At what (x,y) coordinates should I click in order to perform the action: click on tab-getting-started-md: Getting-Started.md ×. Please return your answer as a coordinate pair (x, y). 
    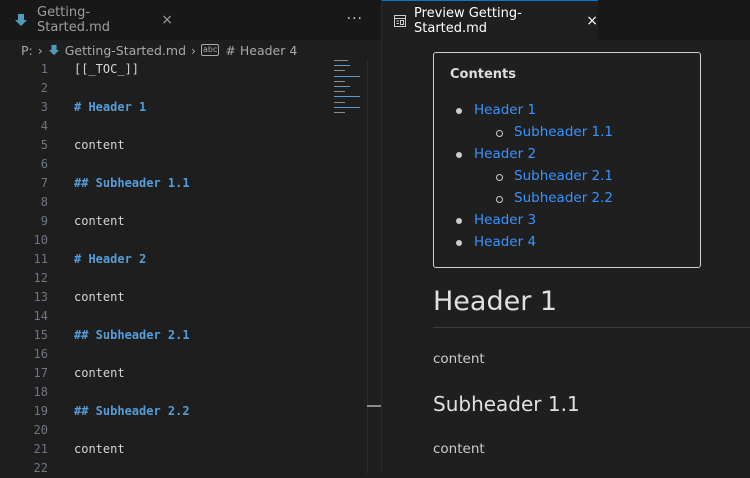
    Looking at the image, I should click on (86, 20).